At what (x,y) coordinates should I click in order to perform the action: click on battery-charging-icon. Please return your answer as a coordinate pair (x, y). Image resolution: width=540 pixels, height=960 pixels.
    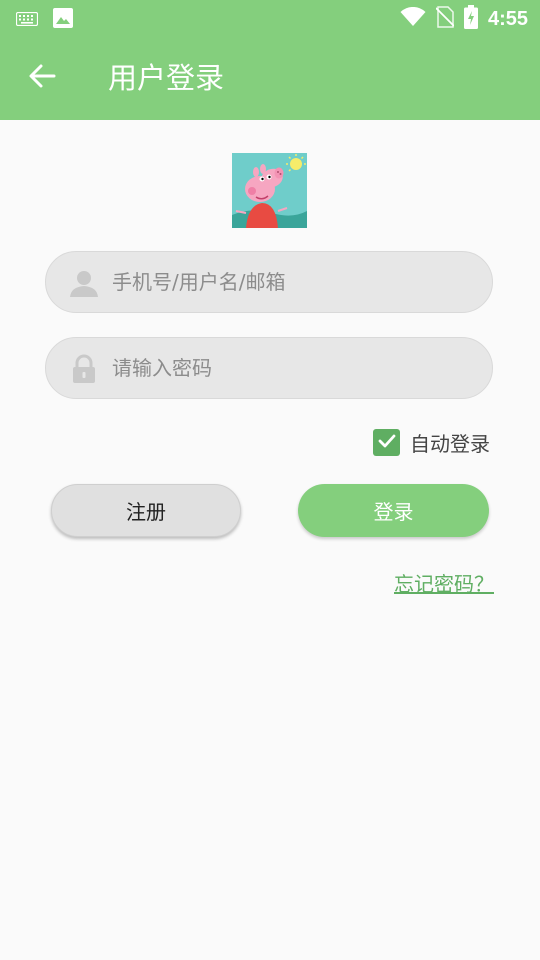
    Looking at the image, I should click on (470, 19).